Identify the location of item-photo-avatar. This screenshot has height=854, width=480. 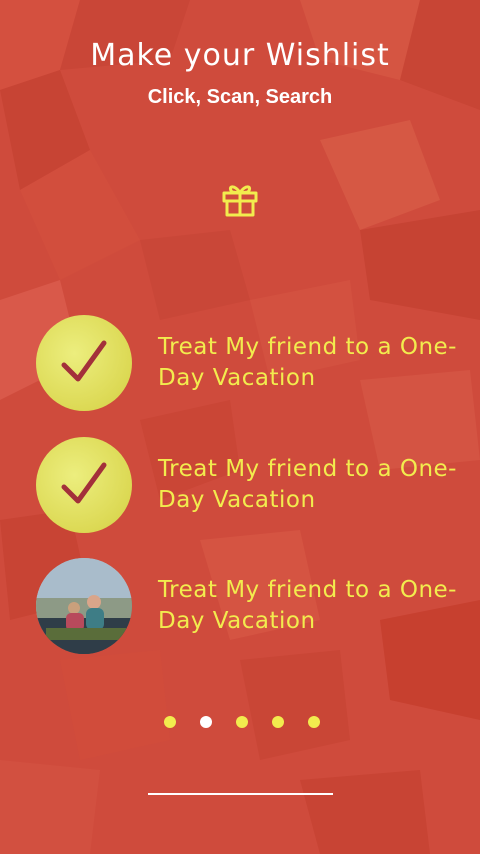
(84, 606).